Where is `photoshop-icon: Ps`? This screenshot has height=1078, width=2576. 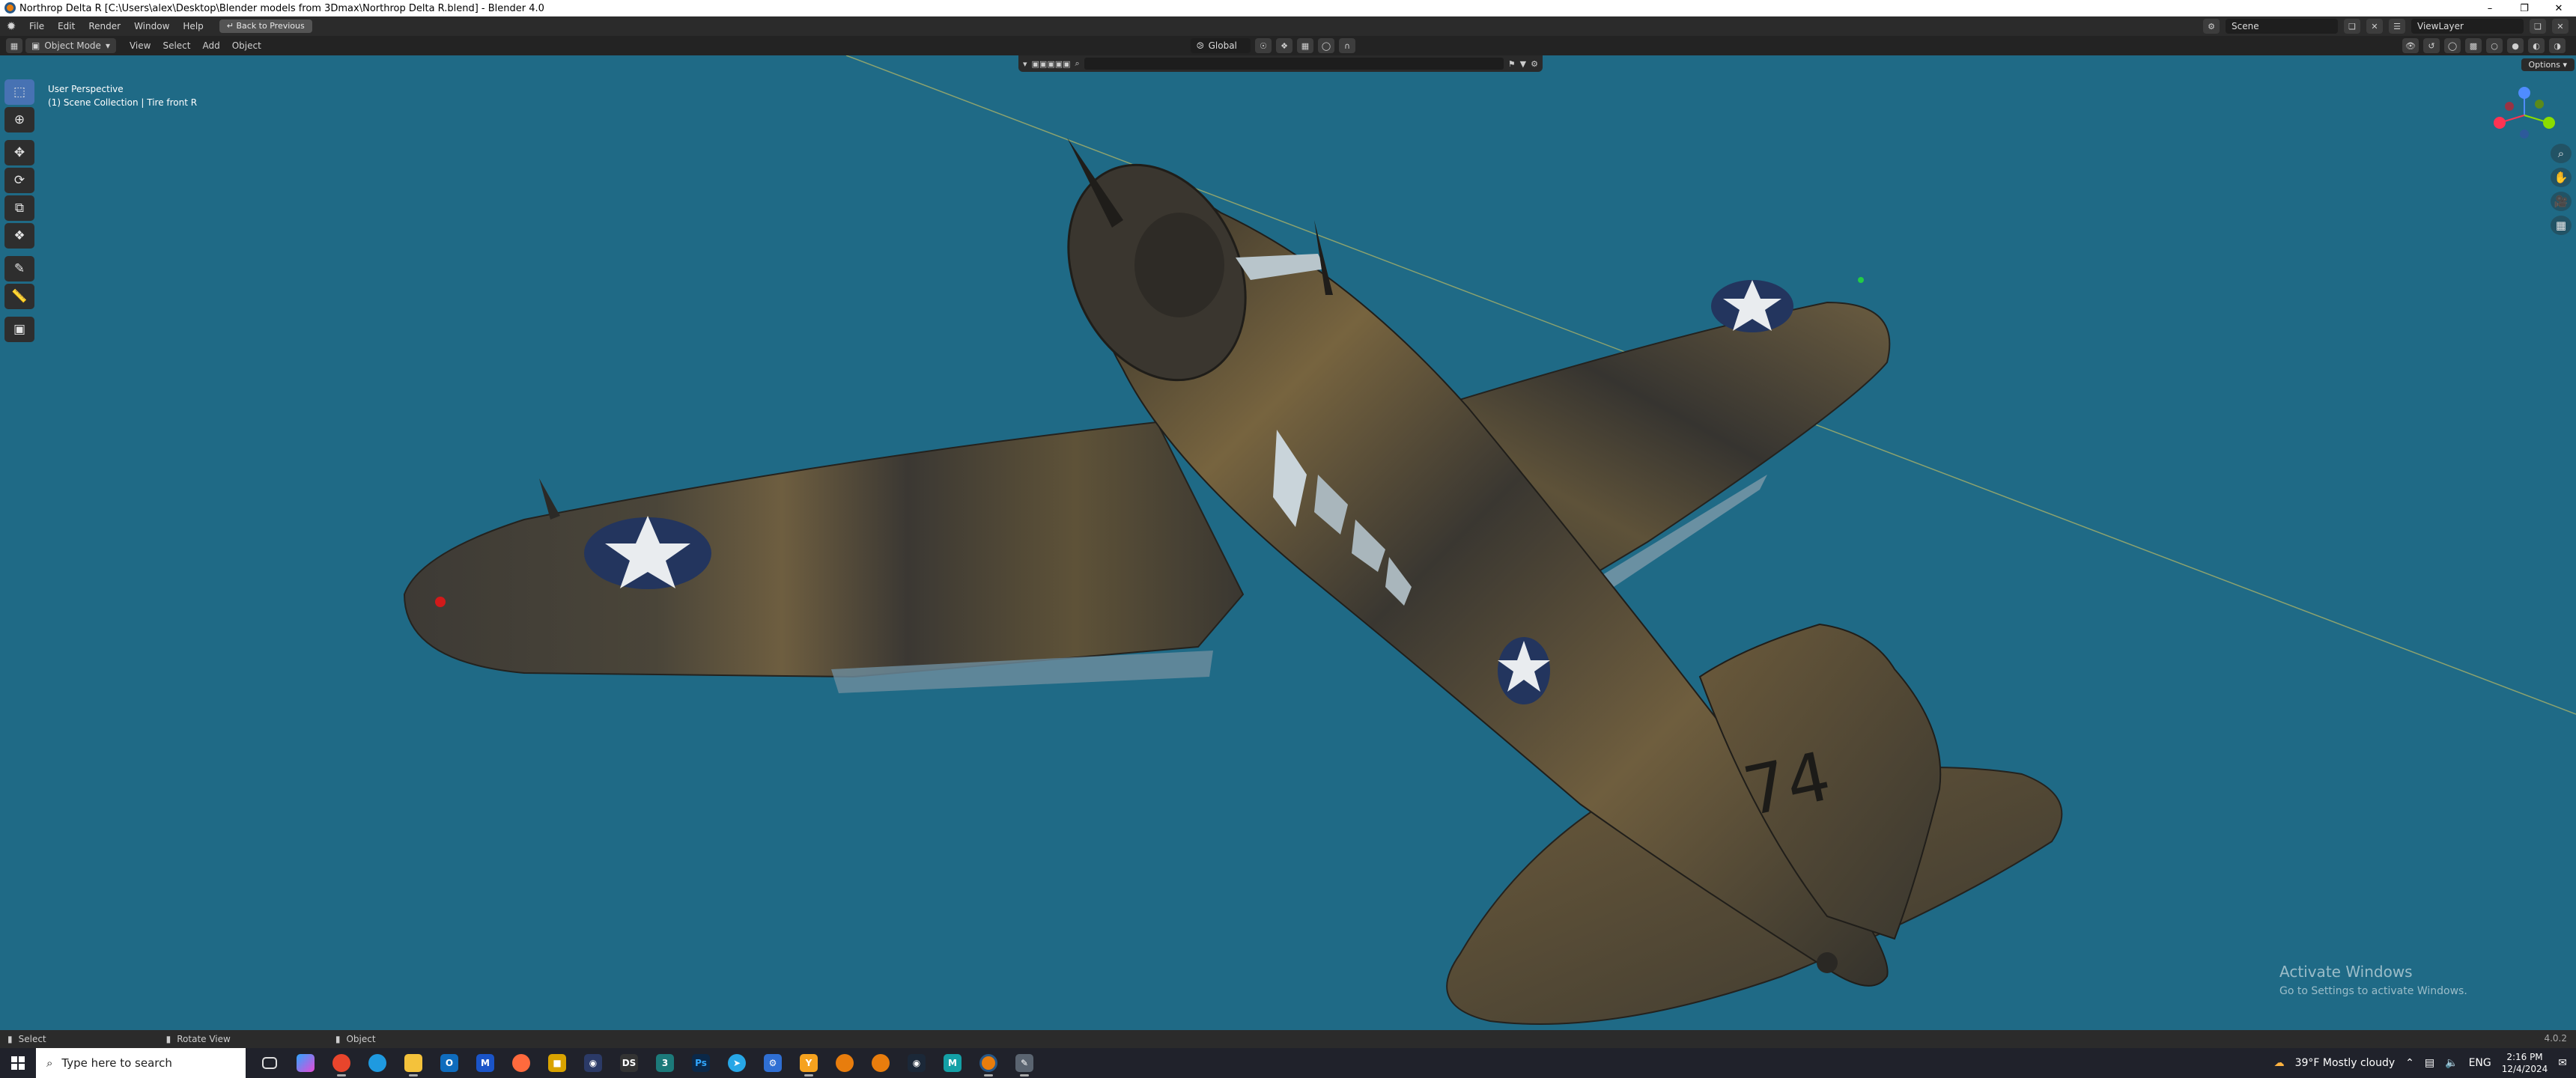 photoshop-icon: Ps is located at coordinates (701, 1063).